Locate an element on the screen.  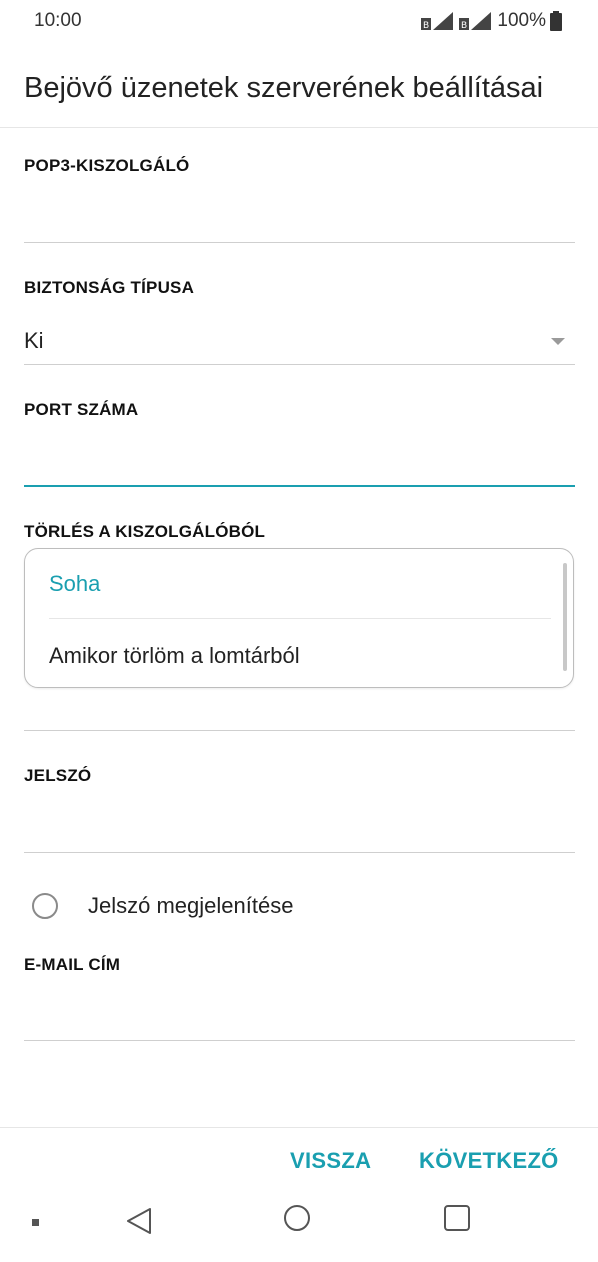
page-title: Bejövő üzenetek szerverének beállításai is located at coordinates (284, 88).